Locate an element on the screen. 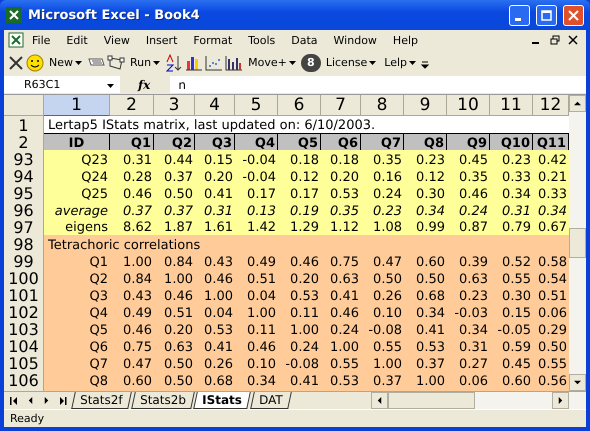 The height and width of the screenshot is (431, 590). column-header: 1 is located at coordinates (77, 105).